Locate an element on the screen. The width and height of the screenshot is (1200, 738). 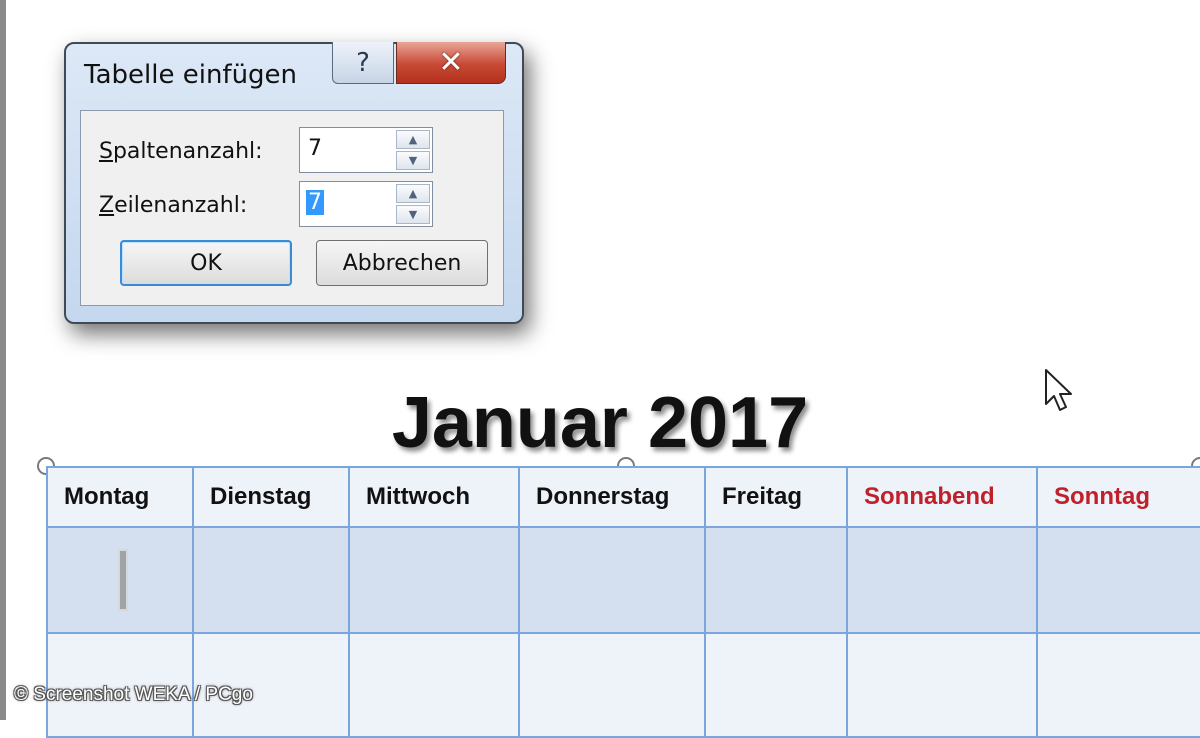
dialog-title: Tabelle einfügen is located at coordinates (191, 75).